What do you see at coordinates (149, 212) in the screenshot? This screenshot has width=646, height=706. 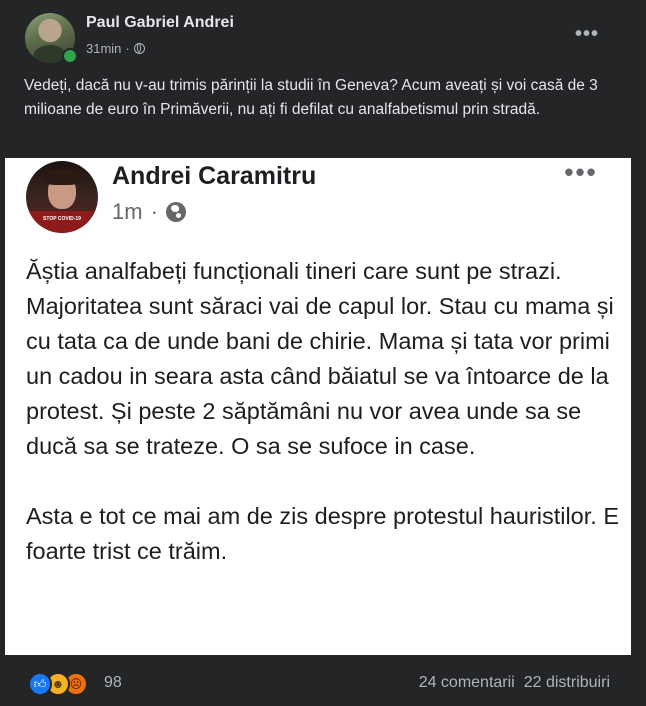 I see `screenshot-post-meta: 1m ·` at bounding box center [149, 212].